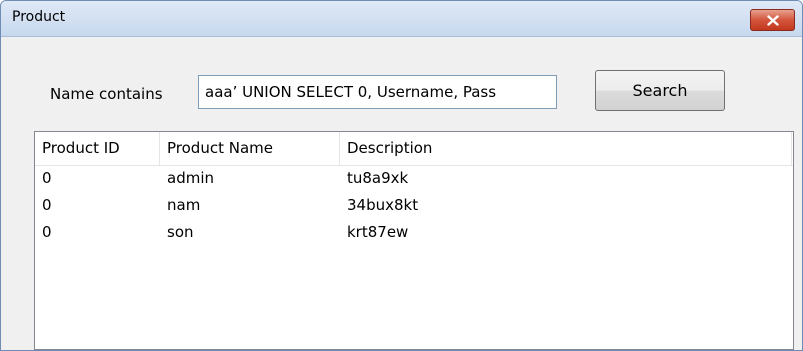 Image resolution: width=803 pixels, height=351 pixels. Describe the element at coordinates (39, 17) in the screenshot. I see `window-title: Product` at that location.